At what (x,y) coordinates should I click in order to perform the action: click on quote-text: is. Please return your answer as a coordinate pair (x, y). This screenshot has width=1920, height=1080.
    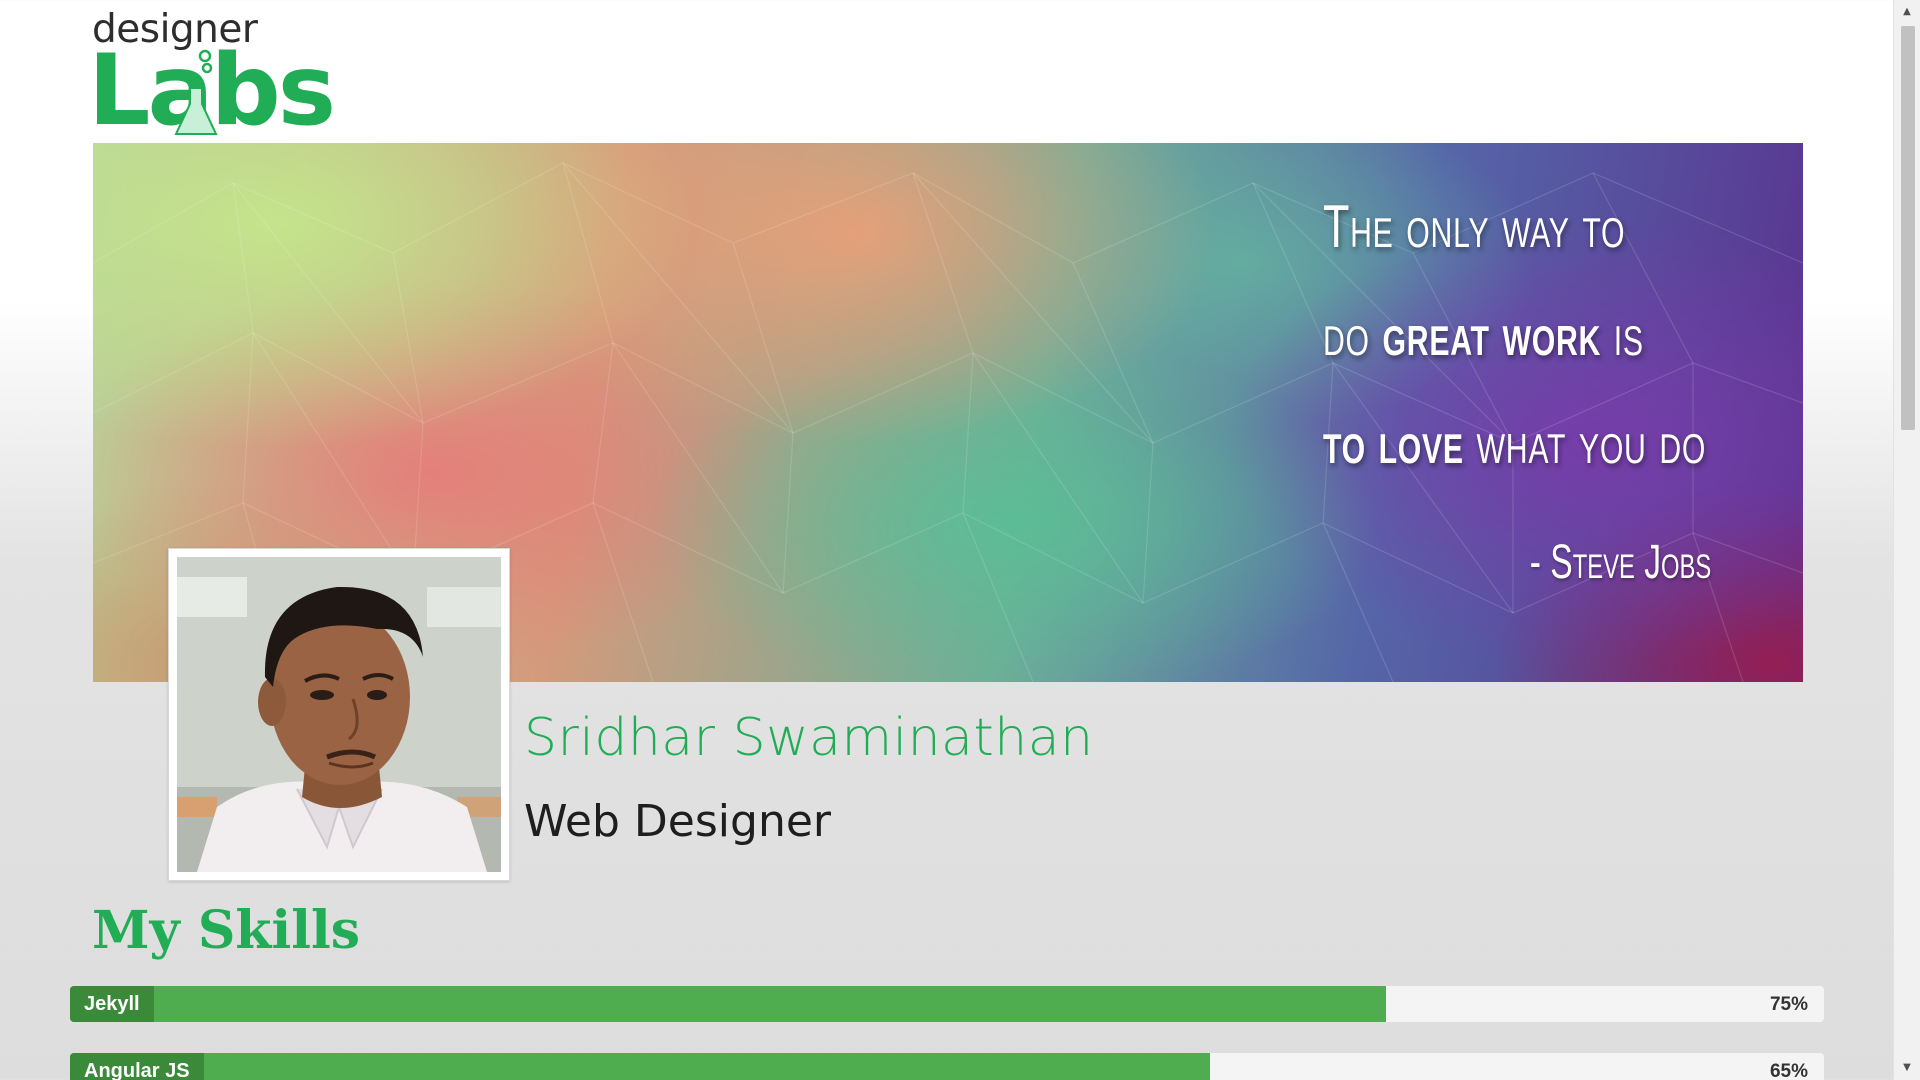
    Looking at the image, I should click on (1622, 334).